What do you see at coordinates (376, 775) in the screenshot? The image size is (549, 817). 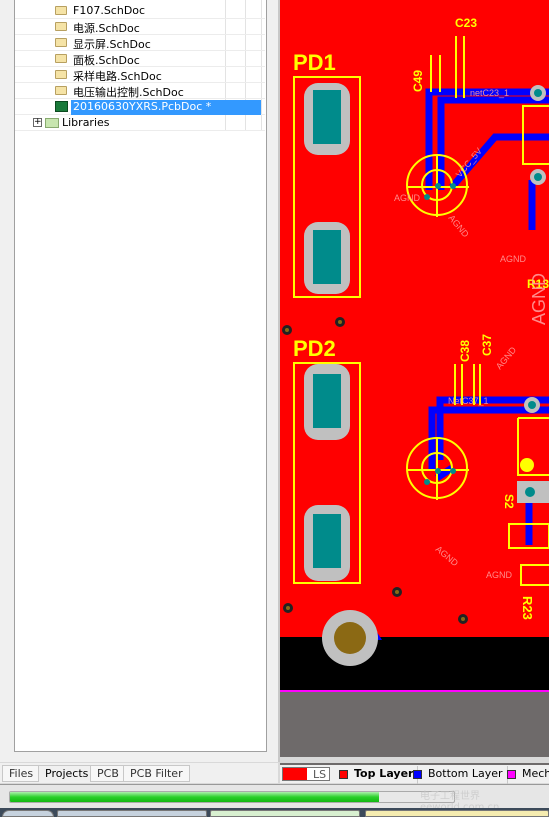 I see `layer-tab-top: Top Layer` at bounding box center [376, 775].